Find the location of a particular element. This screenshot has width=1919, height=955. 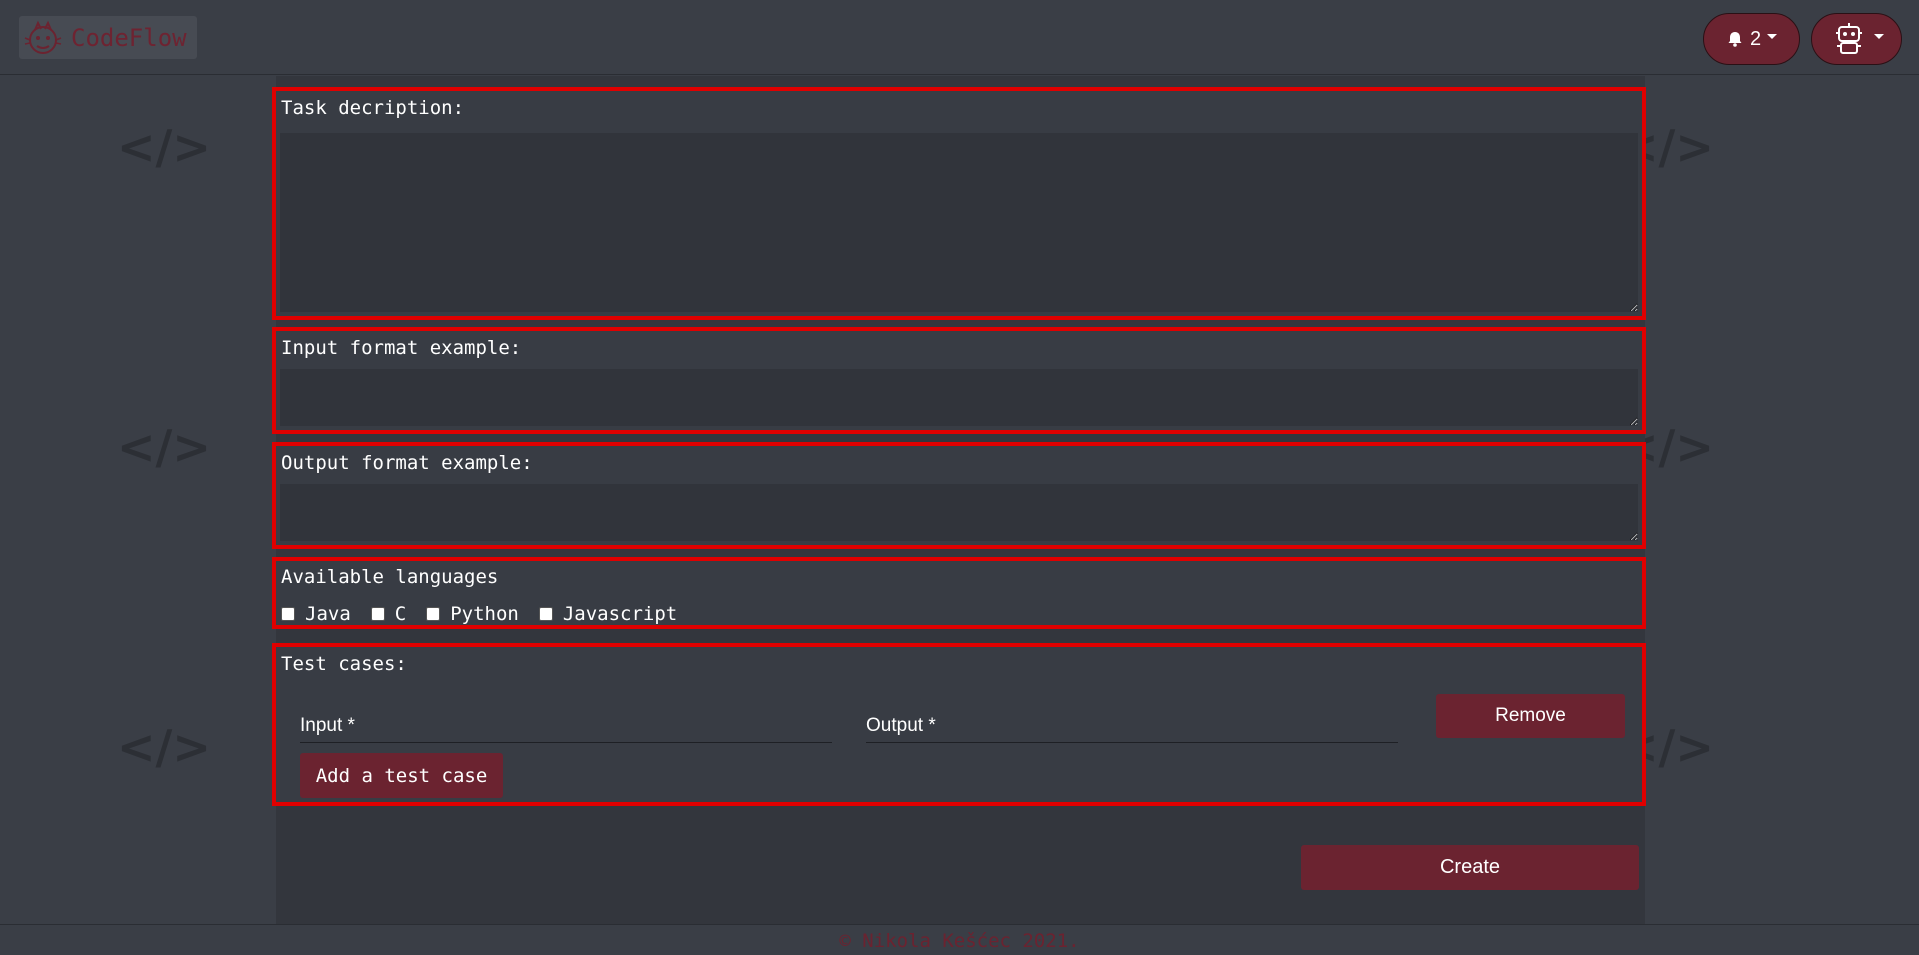

language-options: Java C Python Javascript is located at coordinates (489, 614).